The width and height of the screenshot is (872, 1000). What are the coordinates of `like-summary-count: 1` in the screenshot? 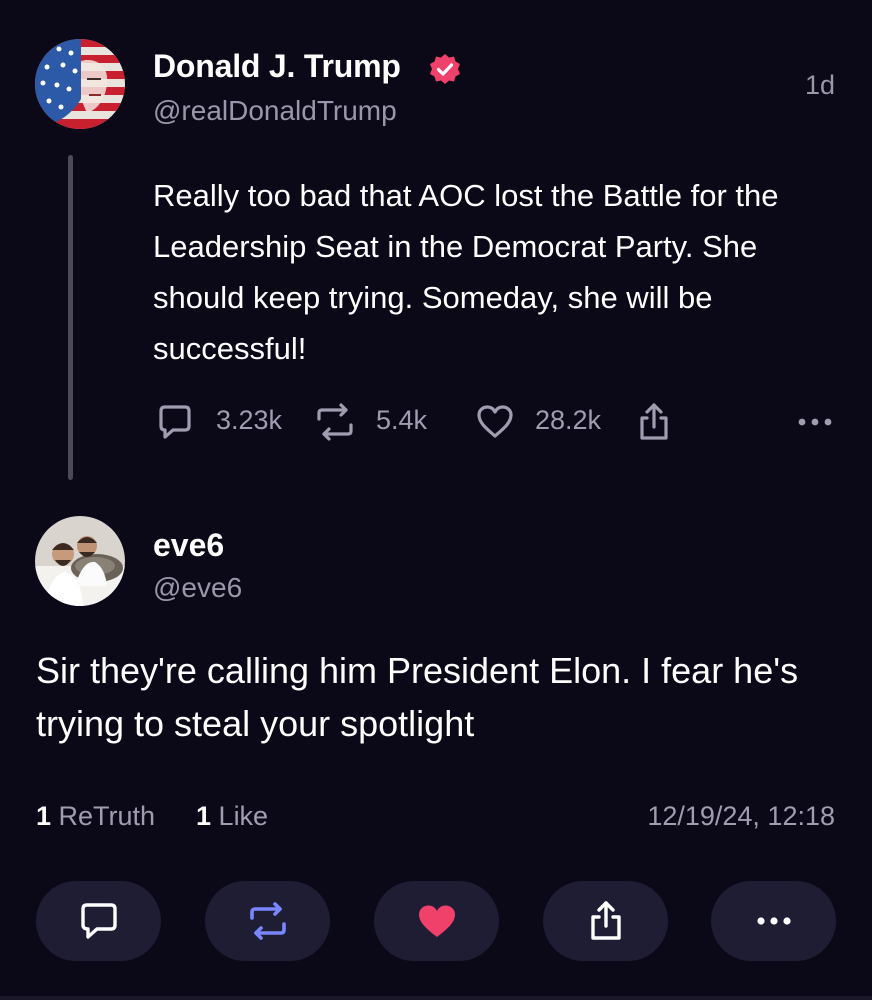 It's located at (204, 816).